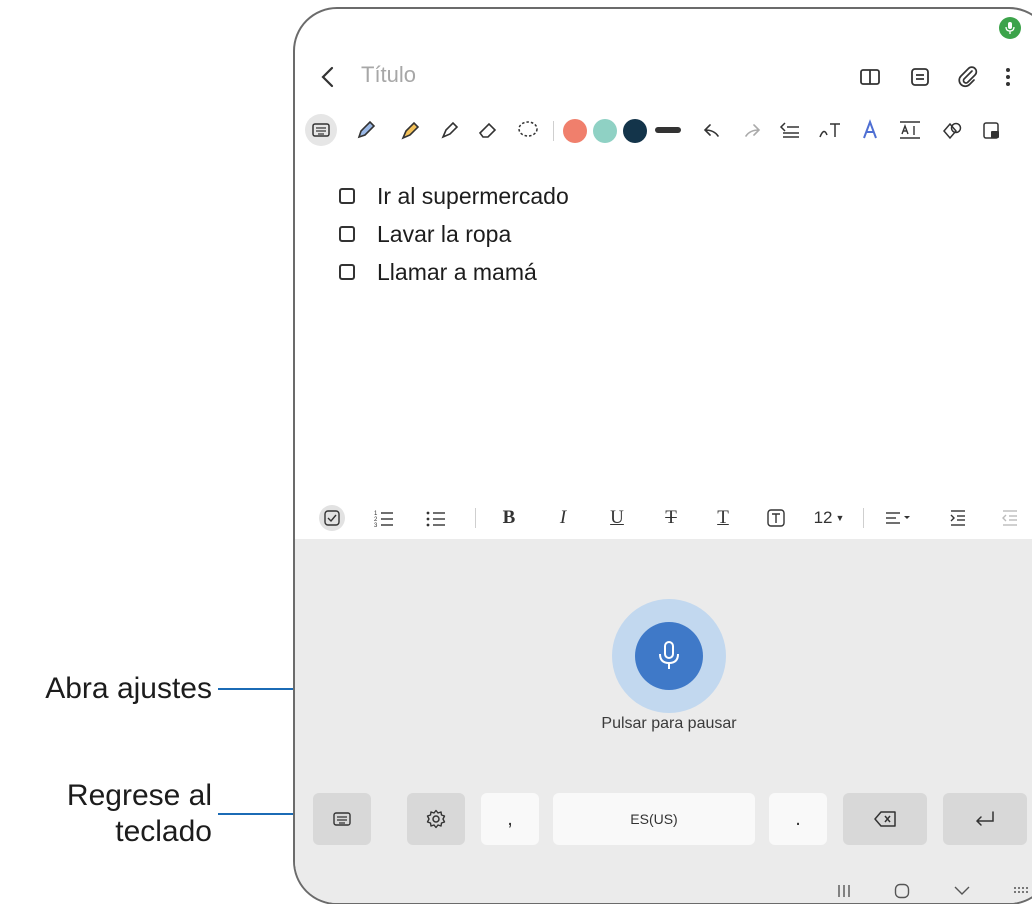  What do you see at coordinates (723, 518) in the screenshot?
I see `font-color-button: T` at bounding box center [723, 518].